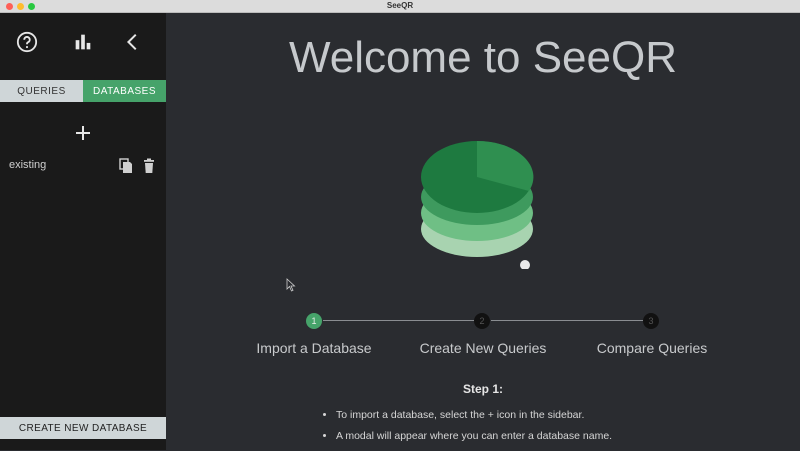 This screenshot has height=451, width=800. Describe the element at coordinates (651, 321) in the screenshot. I see `step-3-indicator: 3` at that location.